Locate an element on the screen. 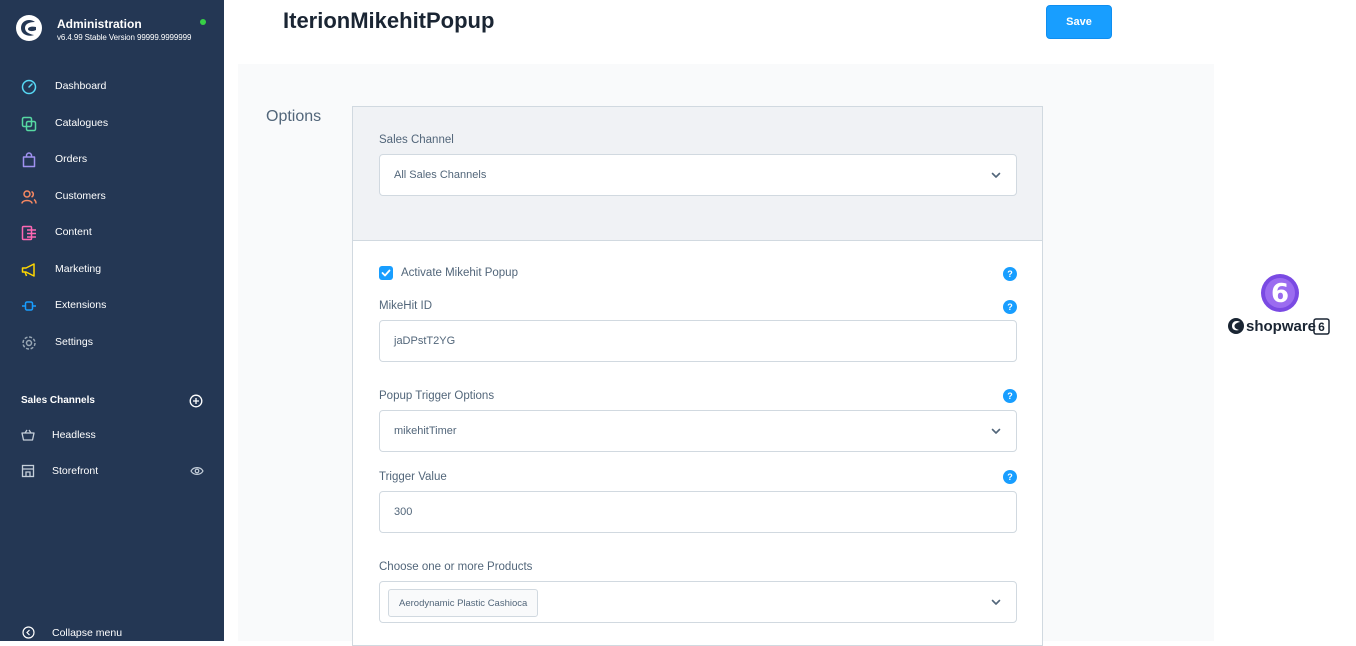 The width and height of the screenshot is (1356, 646). trigger-options-label: Popup Trigger Options is located at coordinates (437, 396).